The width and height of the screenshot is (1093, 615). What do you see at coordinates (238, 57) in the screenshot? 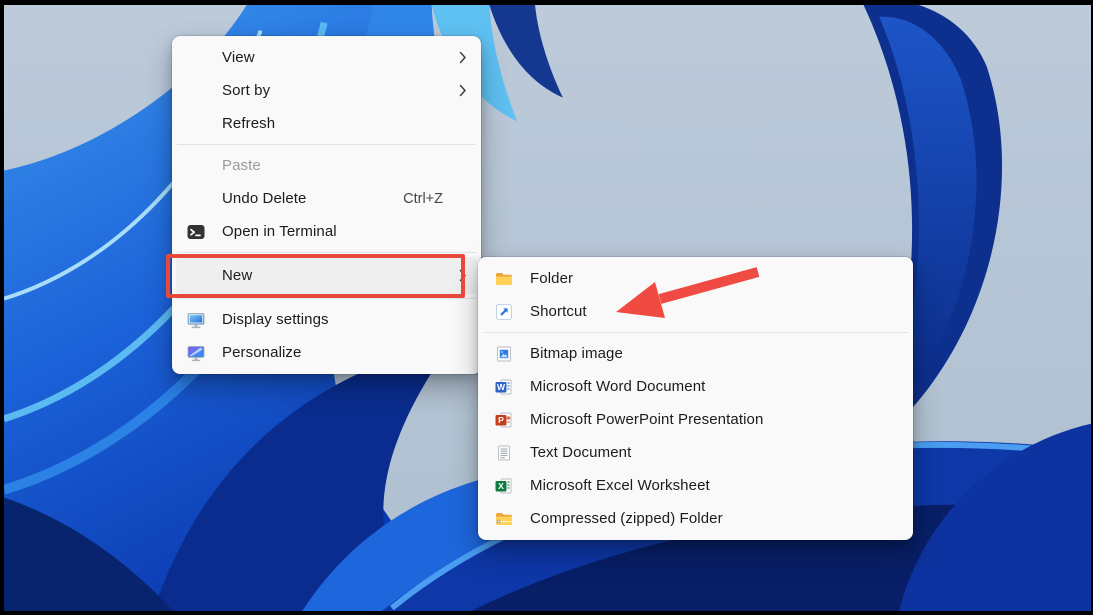
I see `menu-item-label: View` at bounding box center [238, 57].